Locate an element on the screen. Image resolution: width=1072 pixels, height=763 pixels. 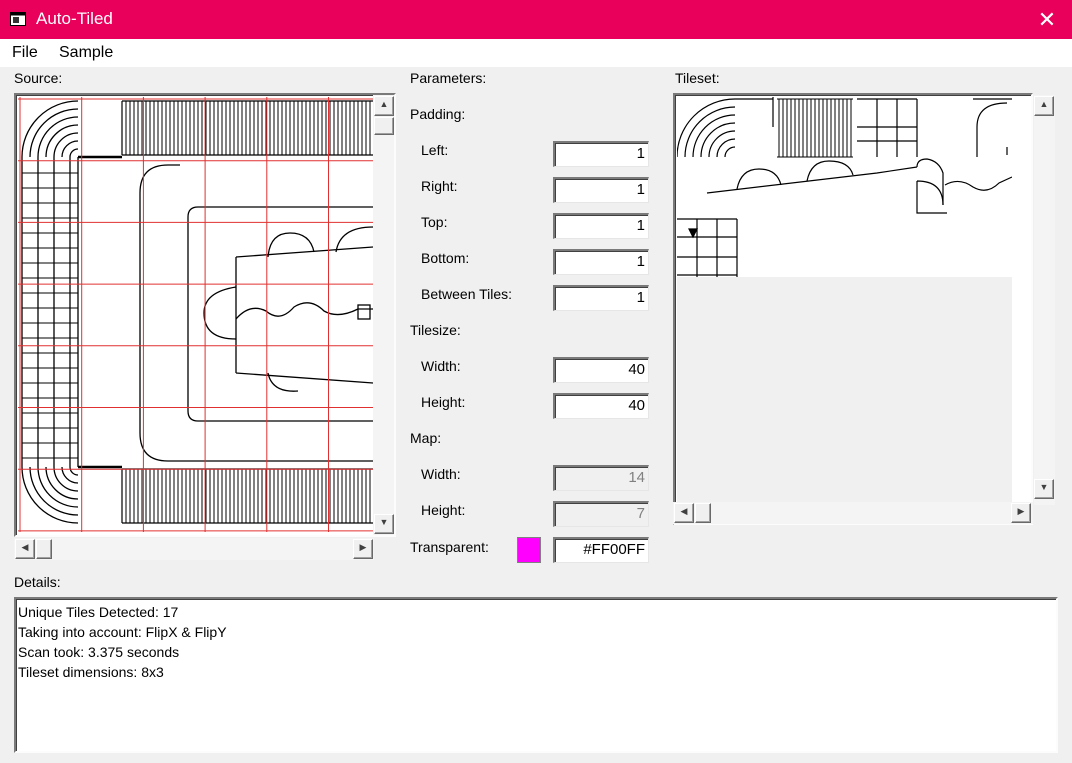
source-hscroll-thumb is located at coordinates (44, 549).